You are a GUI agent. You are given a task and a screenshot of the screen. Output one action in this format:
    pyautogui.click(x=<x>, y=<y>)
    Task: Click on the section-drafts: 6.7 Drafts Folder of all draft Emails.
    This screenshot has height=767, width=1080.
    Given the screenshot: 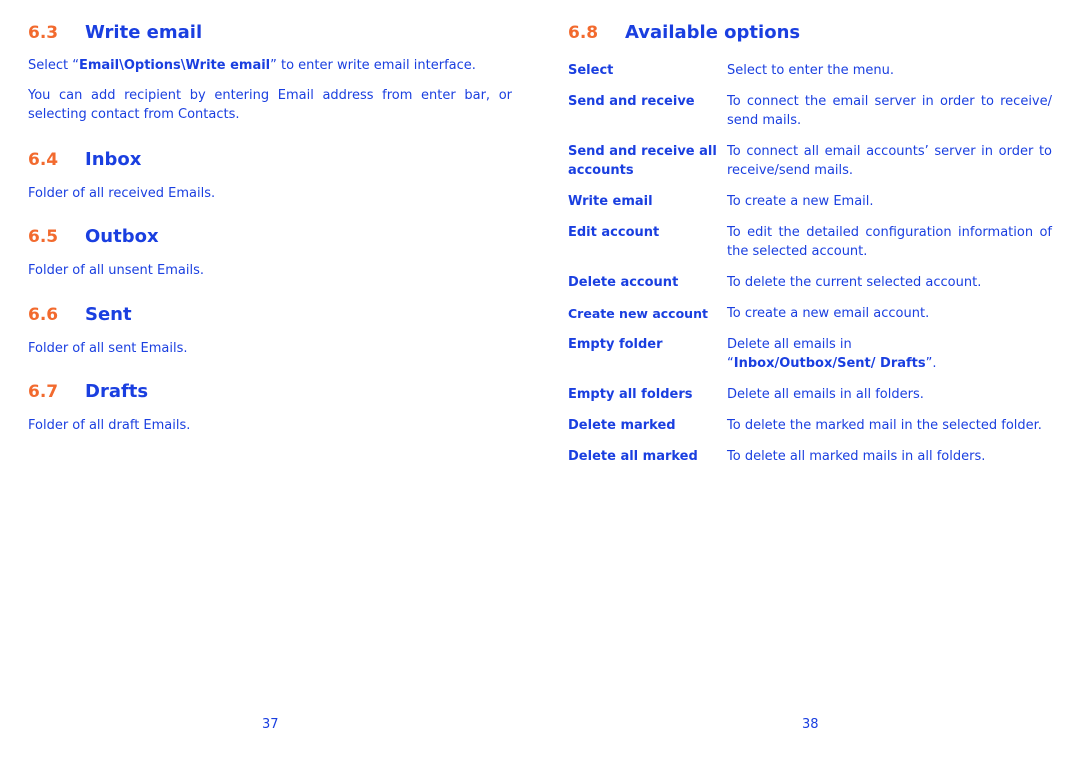 What is the action you would take?
    pyautogui.click(x=270, y=408)
    